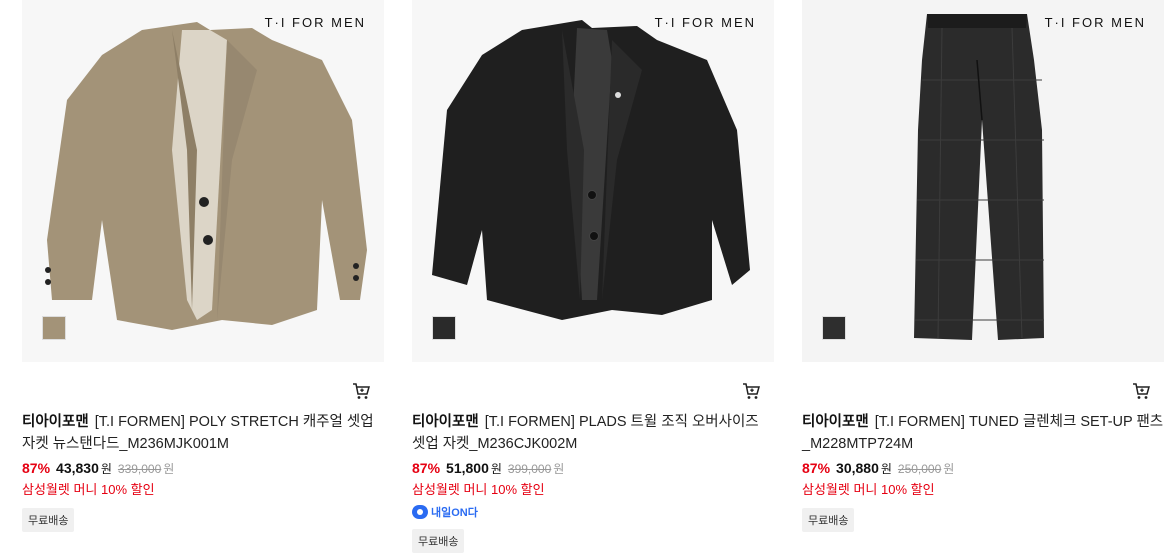  I want to click on pants-image, so click(979, 177).